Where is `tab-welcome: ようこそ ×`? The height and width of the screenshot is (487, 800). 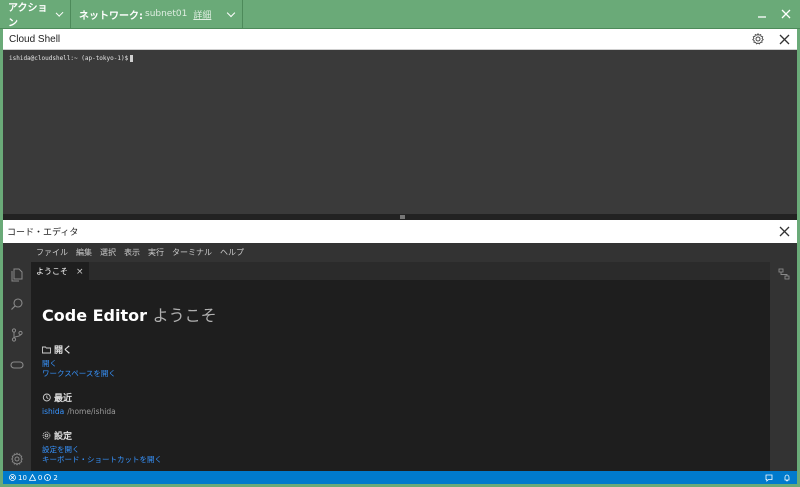
tab-welcome: ようこそ × is located at coordinates (60, 271).